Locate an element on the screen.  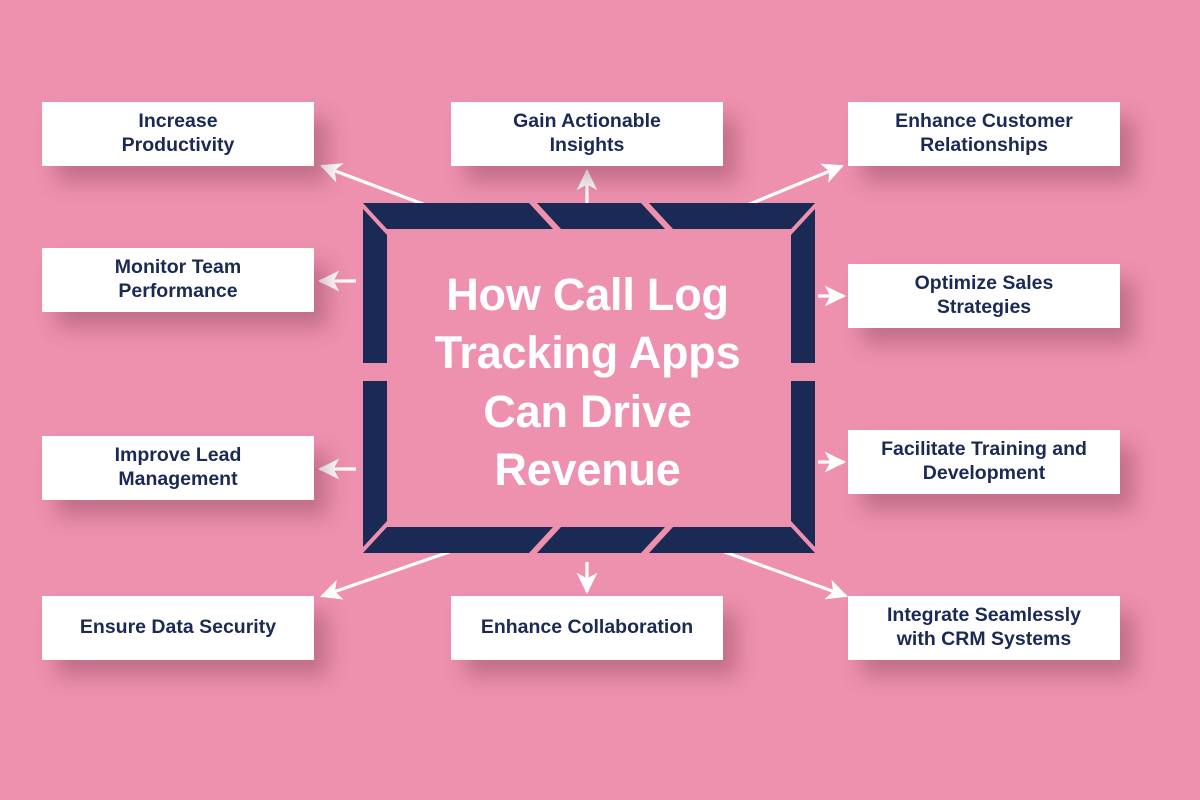
node-label-gain-actionable-insights: Gain Actionable Insights is located at coordinates (587, 133).